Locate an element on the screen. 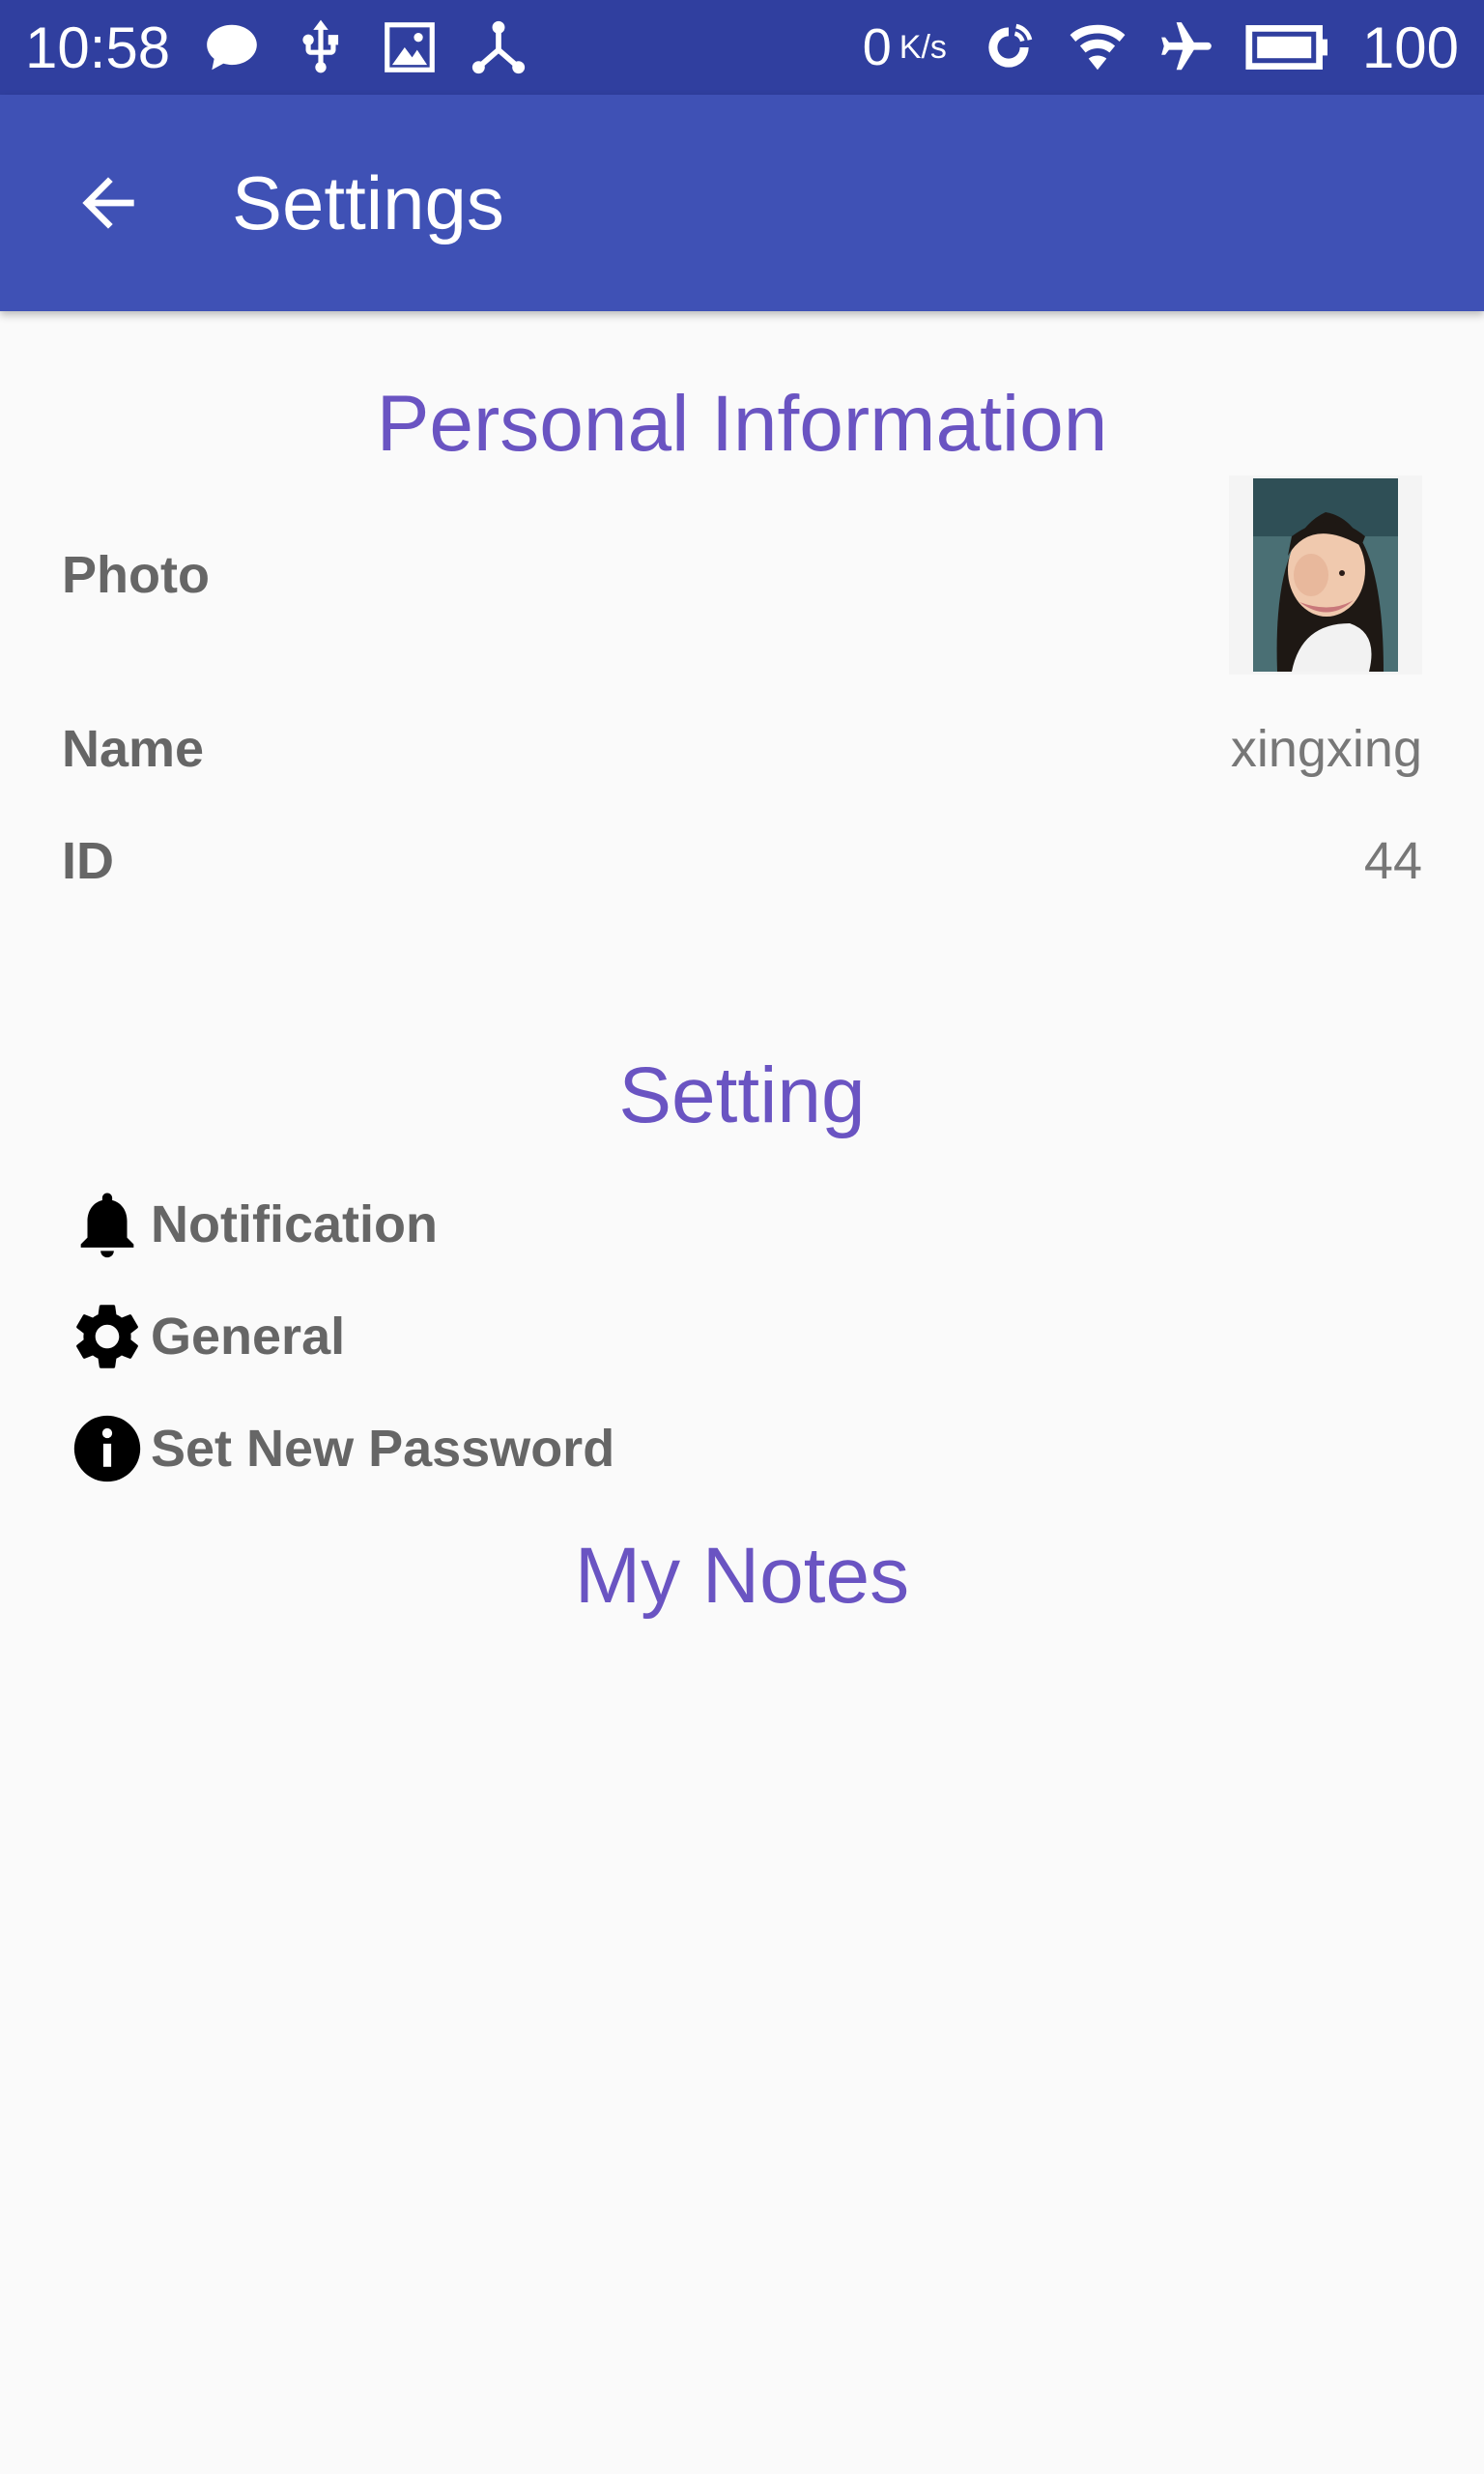 The height and width of the screenshot is (2474, 1484). status-right: 0 K/s 100 is located at coordinates (1161, 48).